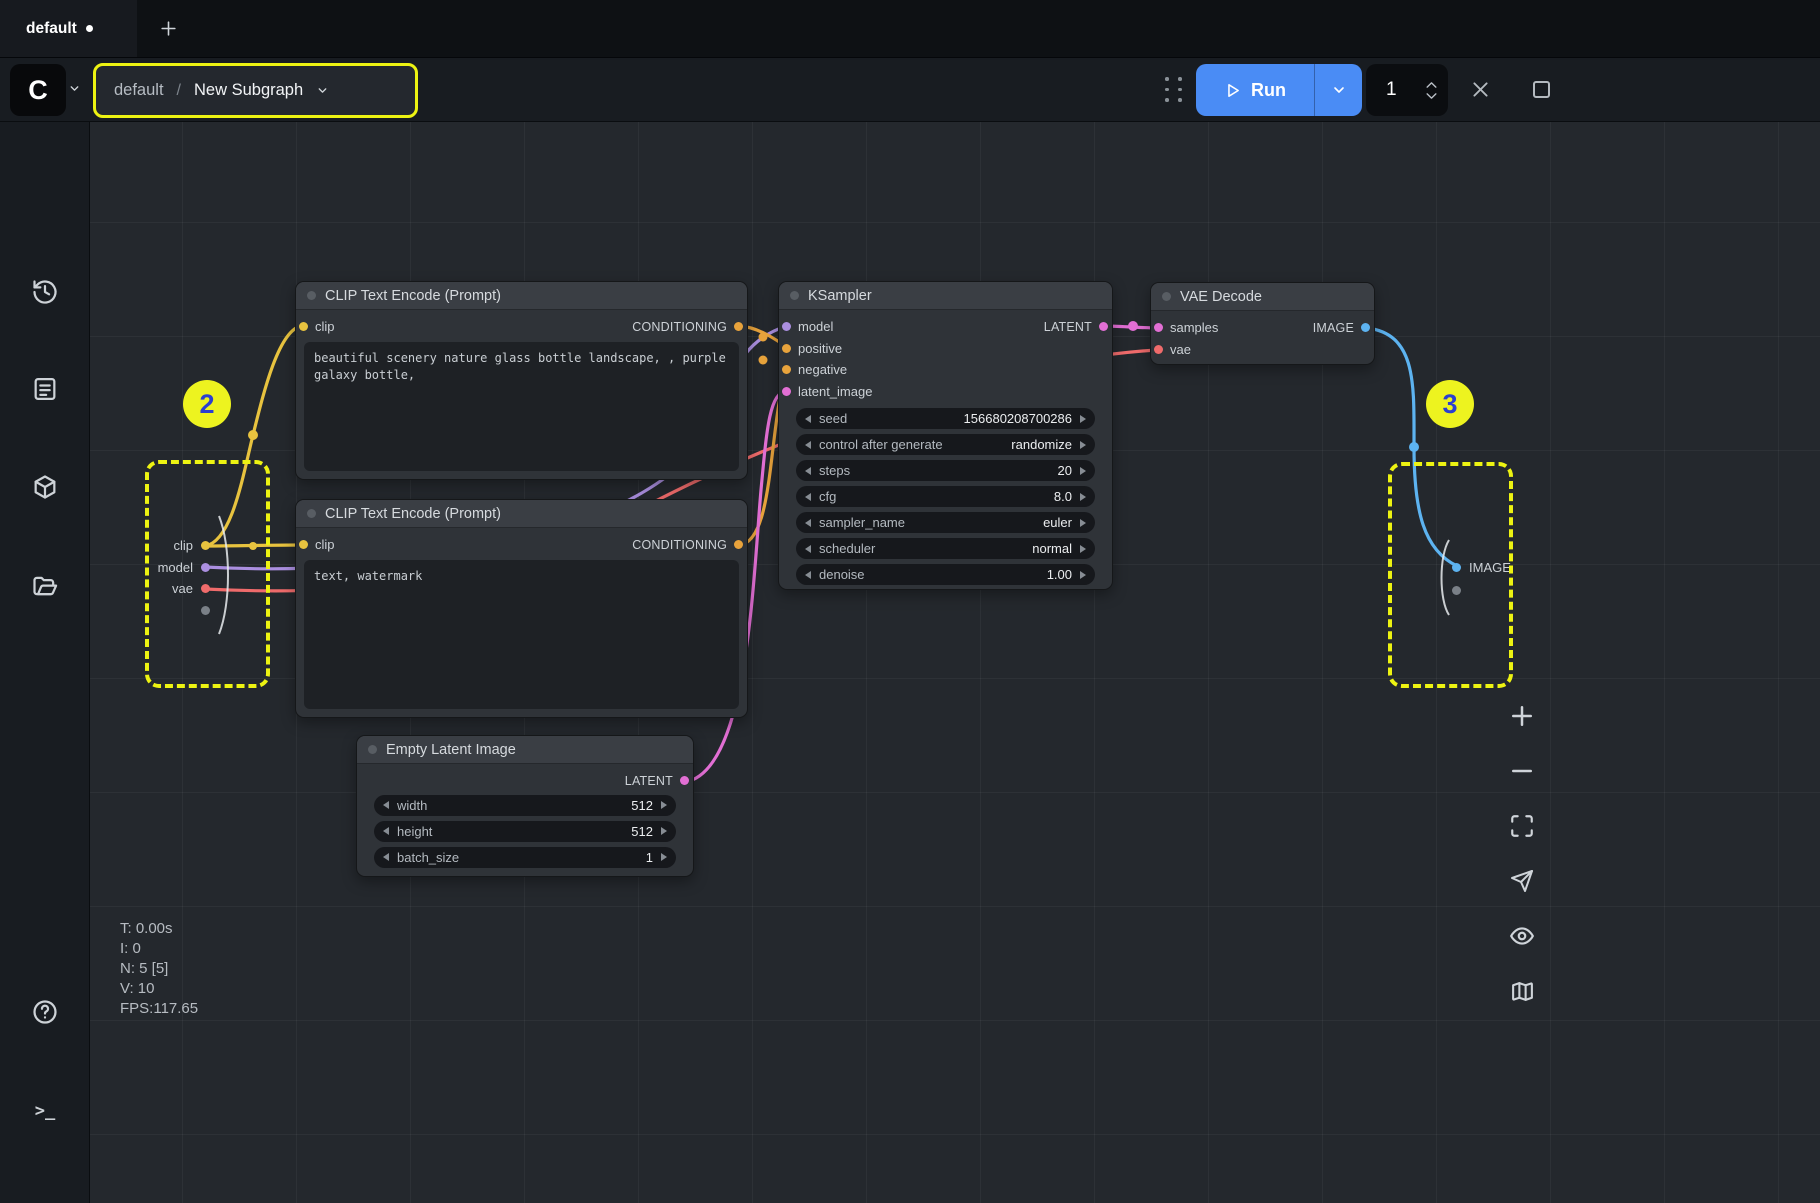  Describe the element at coordinates (1173, 89) in the screenshot. I see `toolbar-drag-handle` at that location.